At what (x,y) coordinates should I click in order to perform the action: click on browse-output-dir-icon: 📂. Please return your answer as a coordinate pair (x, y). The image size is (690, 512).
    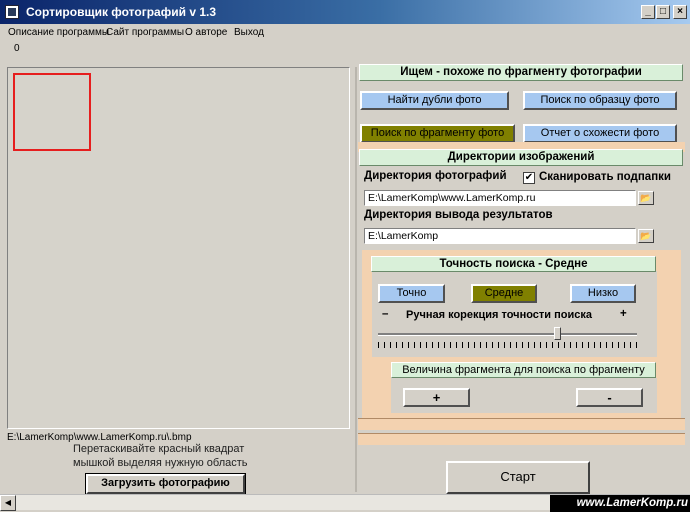
    Looking at the image, I should click on (646, 236).